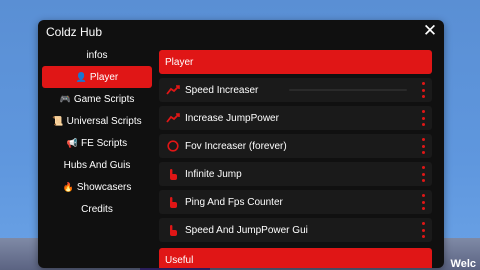 Image resolution: width=480 pixels, height=270 pixels. I want to click on sidebar-item-fe-scripts: 📢 FE Scripts, so click(97, 143).